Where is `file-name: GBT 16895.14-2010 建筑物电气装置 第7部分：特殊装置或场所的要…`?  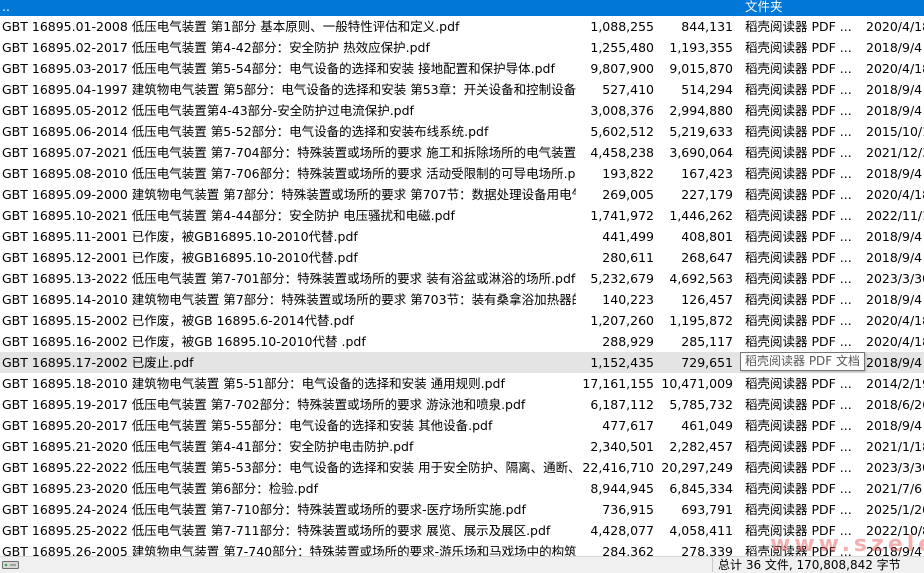
file-name: GBT 16895.14-2010 建筑物电气装置 第7部分：特殊装置或场所的要… is located at coordinates (289, 299).